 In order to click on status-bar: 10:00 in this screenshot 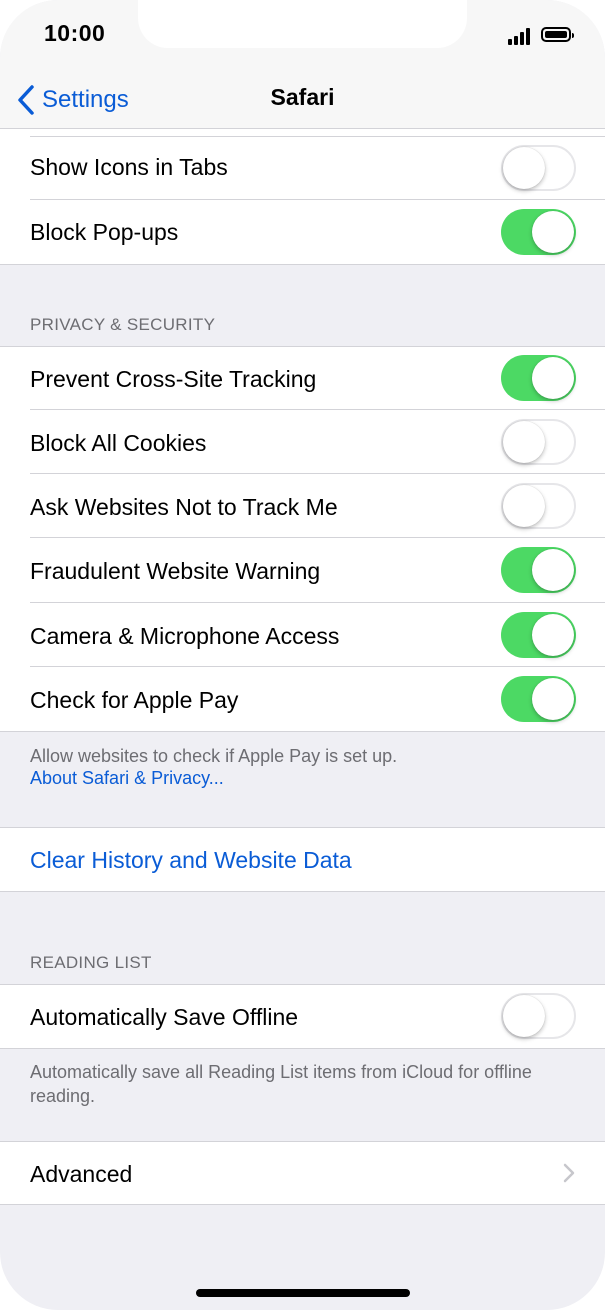, I will do `click(302, 36)`.